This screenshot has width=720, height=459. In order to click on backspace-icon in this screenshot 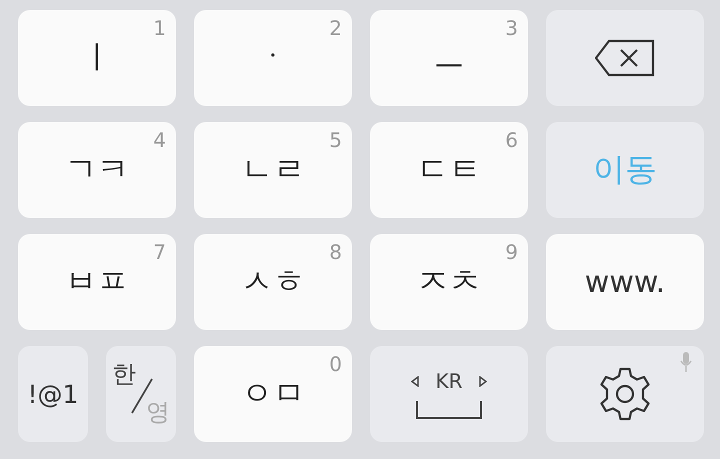, I will do `click(625, 58)`.